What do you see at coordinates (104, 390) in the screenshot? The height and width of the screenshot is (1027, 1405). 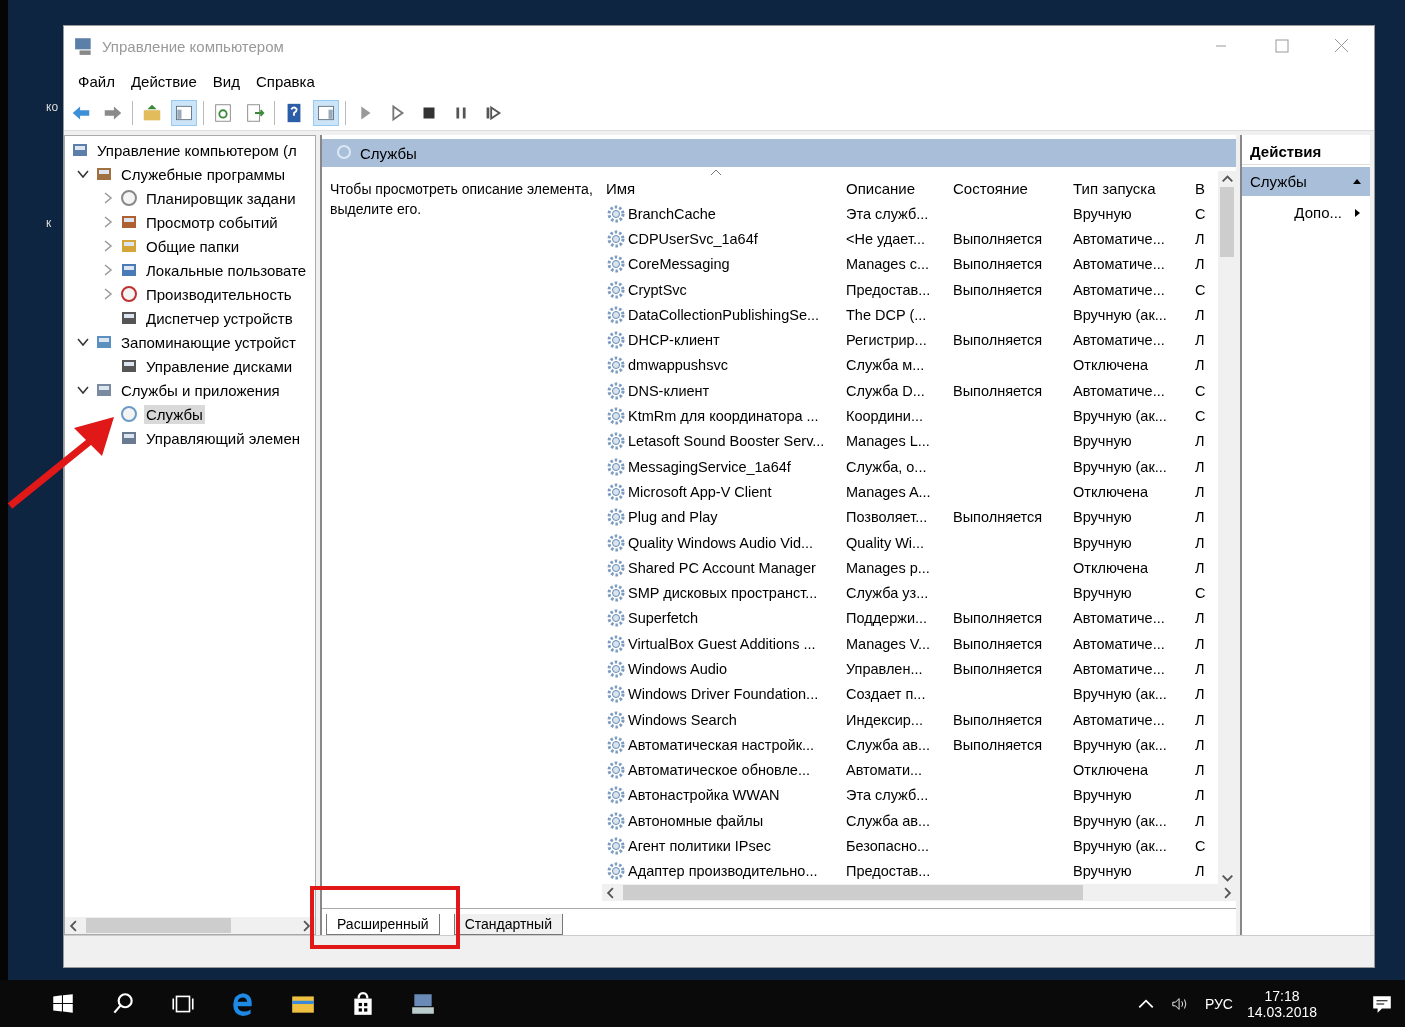 I see `apps-icon` at bounding box center [104, 390].